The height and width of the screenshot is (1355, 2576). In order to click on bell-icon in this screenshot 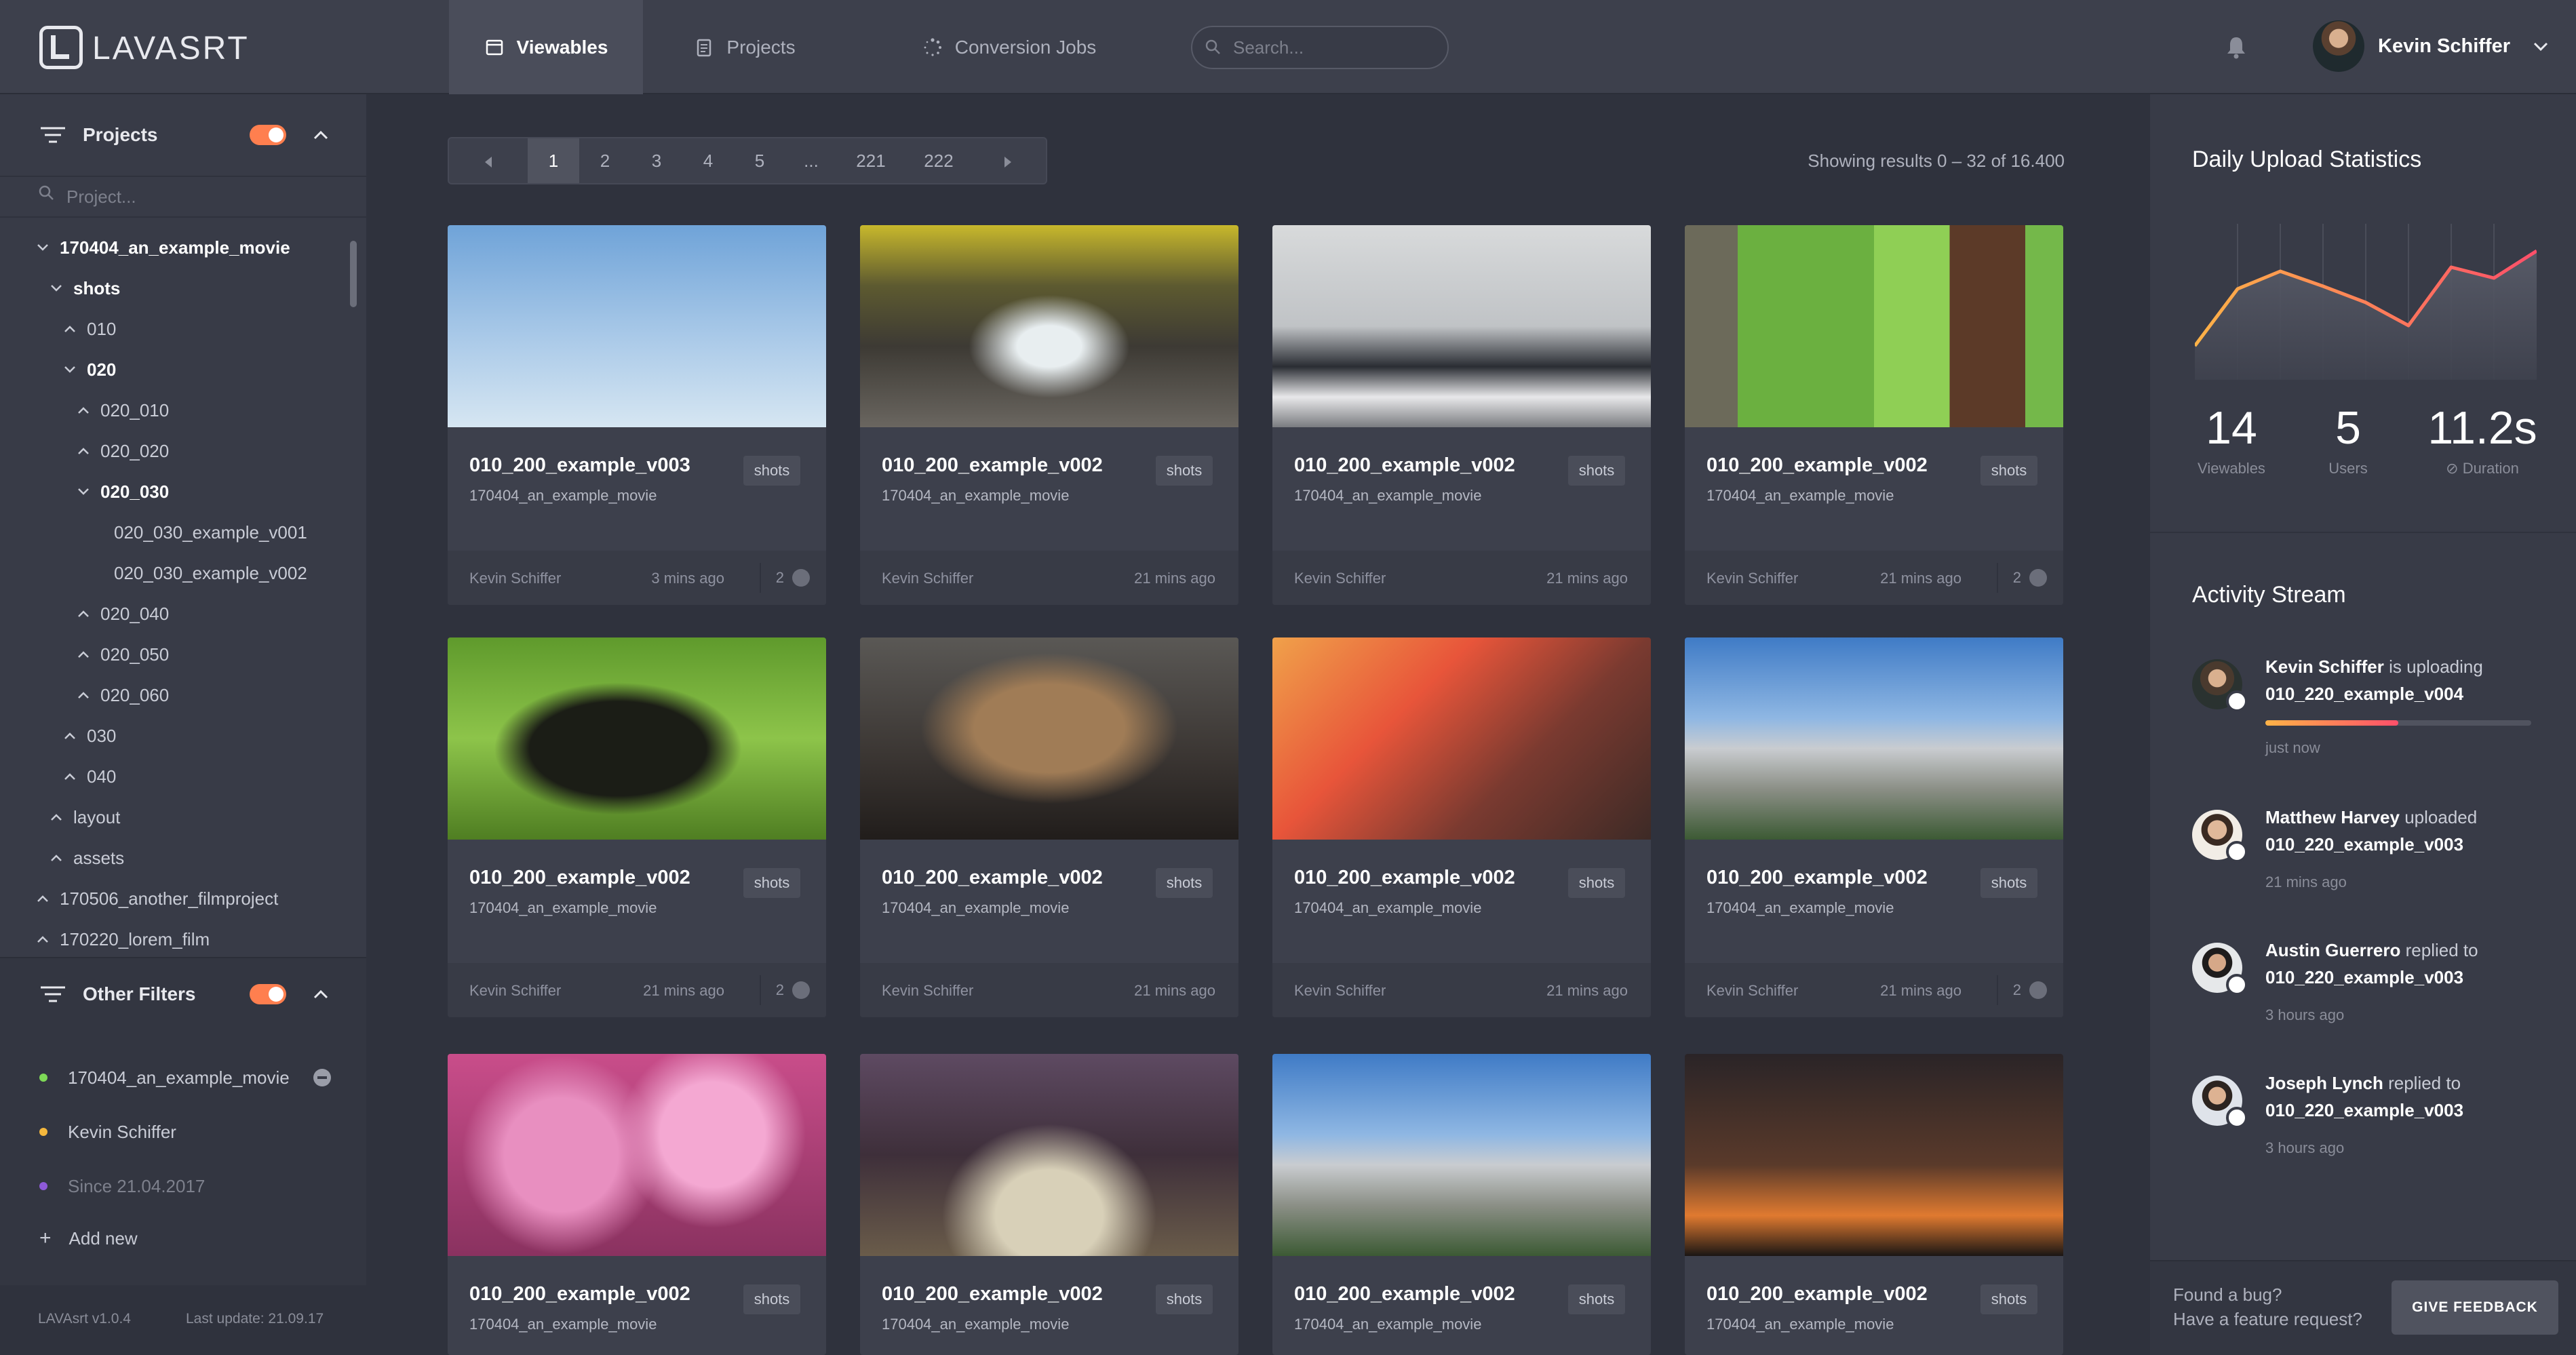, I will do `click(2236, 47)`.